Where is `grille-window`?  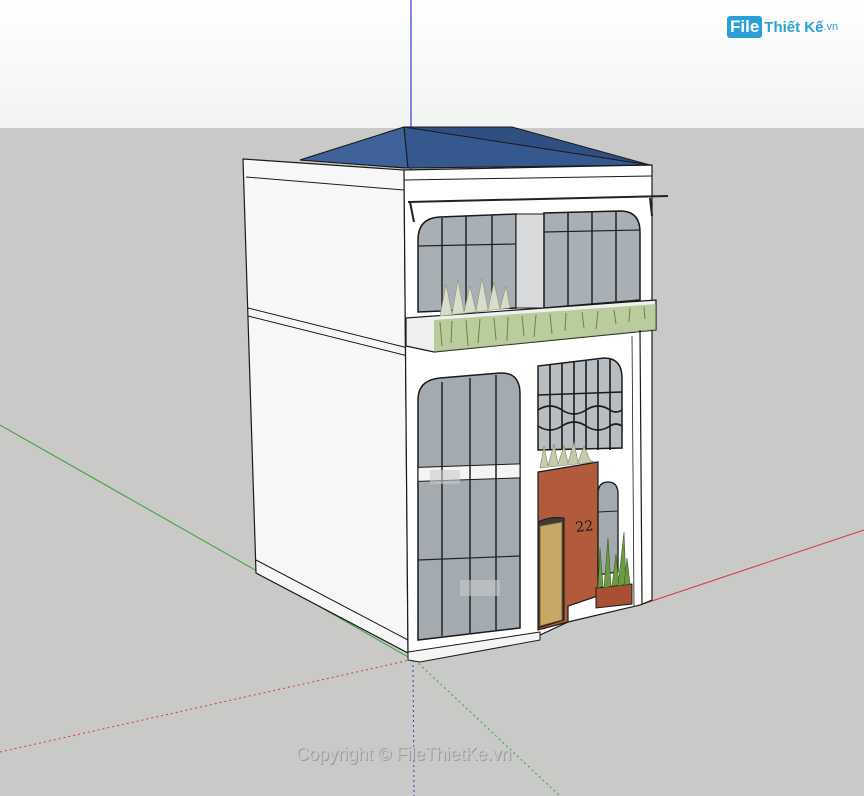 grille-window is located at coordinates (580, 404).